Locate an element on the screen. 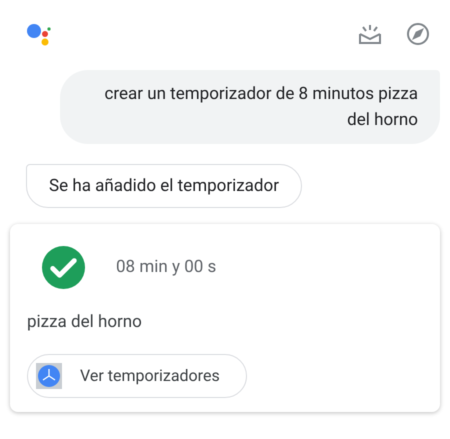 The width and height of the screenshot is (450, 439). inbox-updates-icon is located at coordinates (370, 34).